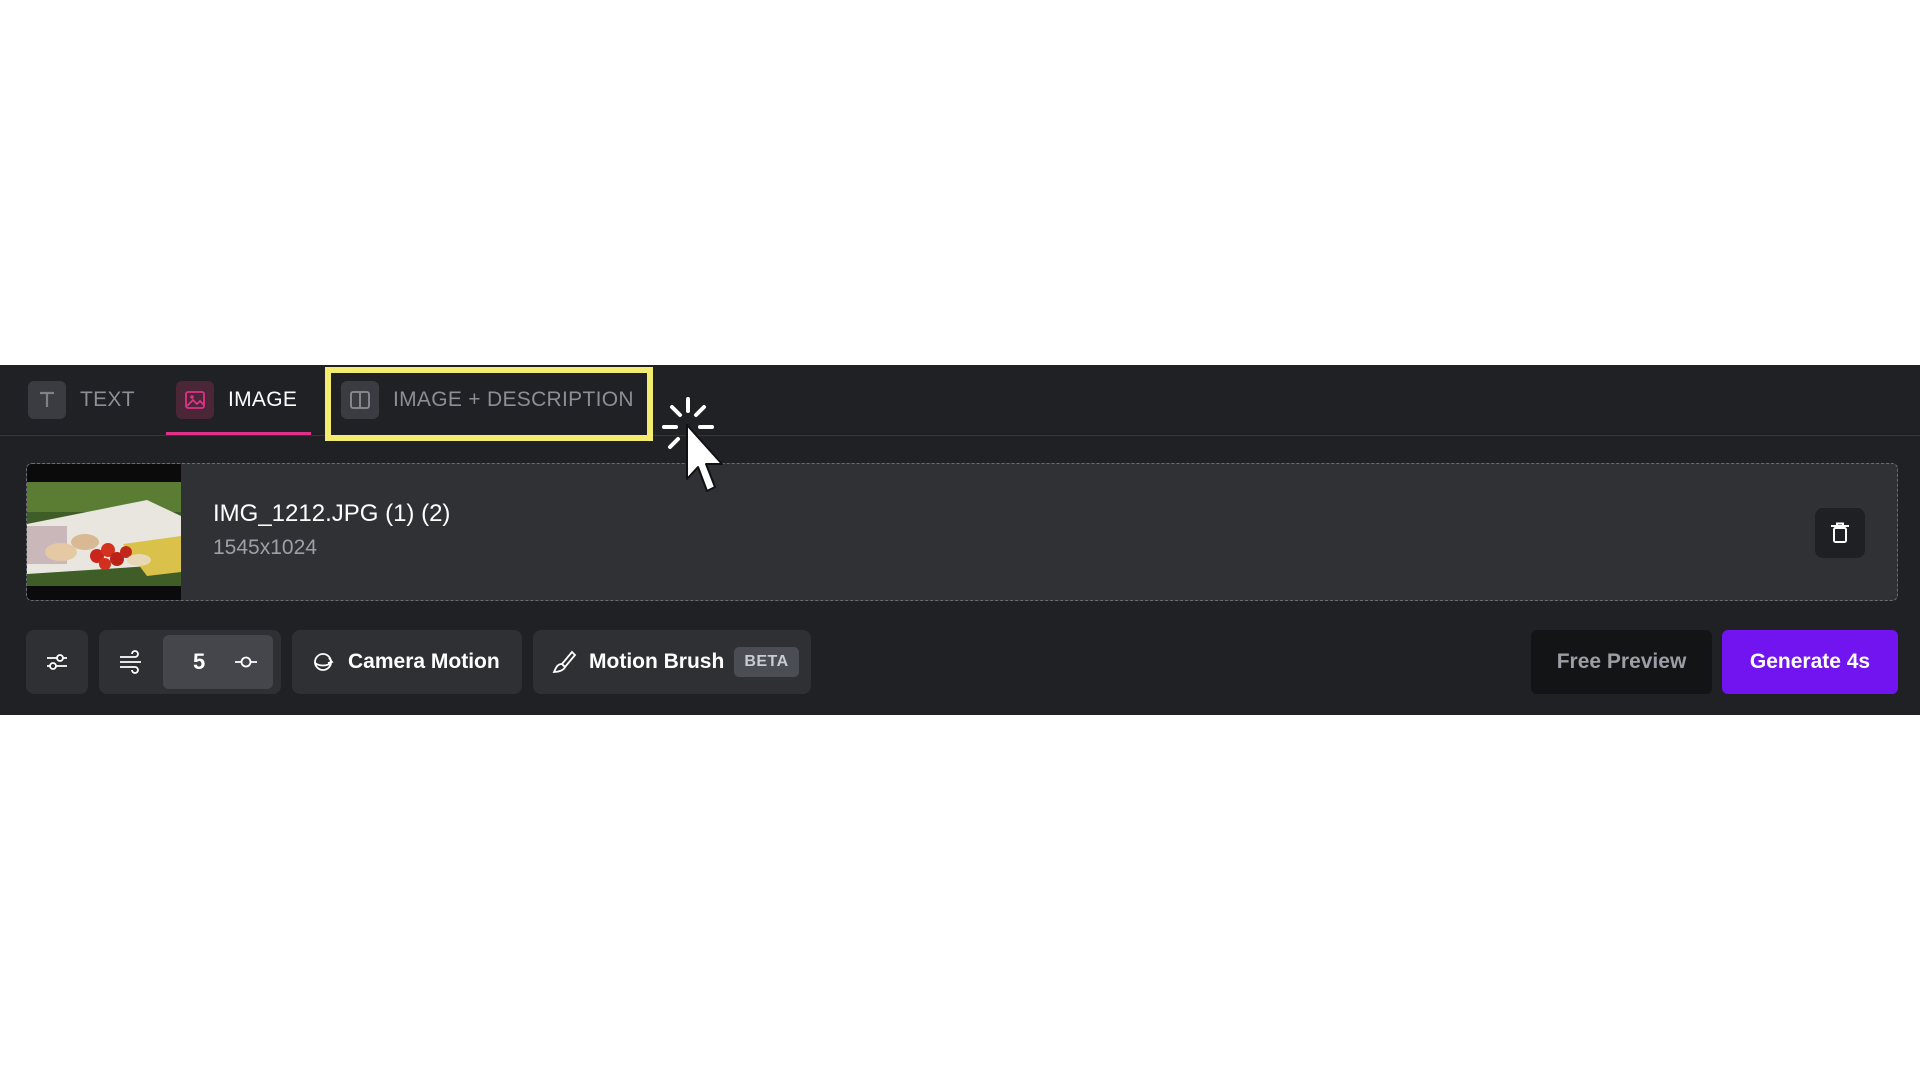  Describe the element at coordinates (263, 399) in the screenshot. I see `tab-image-label: IMAGE` at that location.